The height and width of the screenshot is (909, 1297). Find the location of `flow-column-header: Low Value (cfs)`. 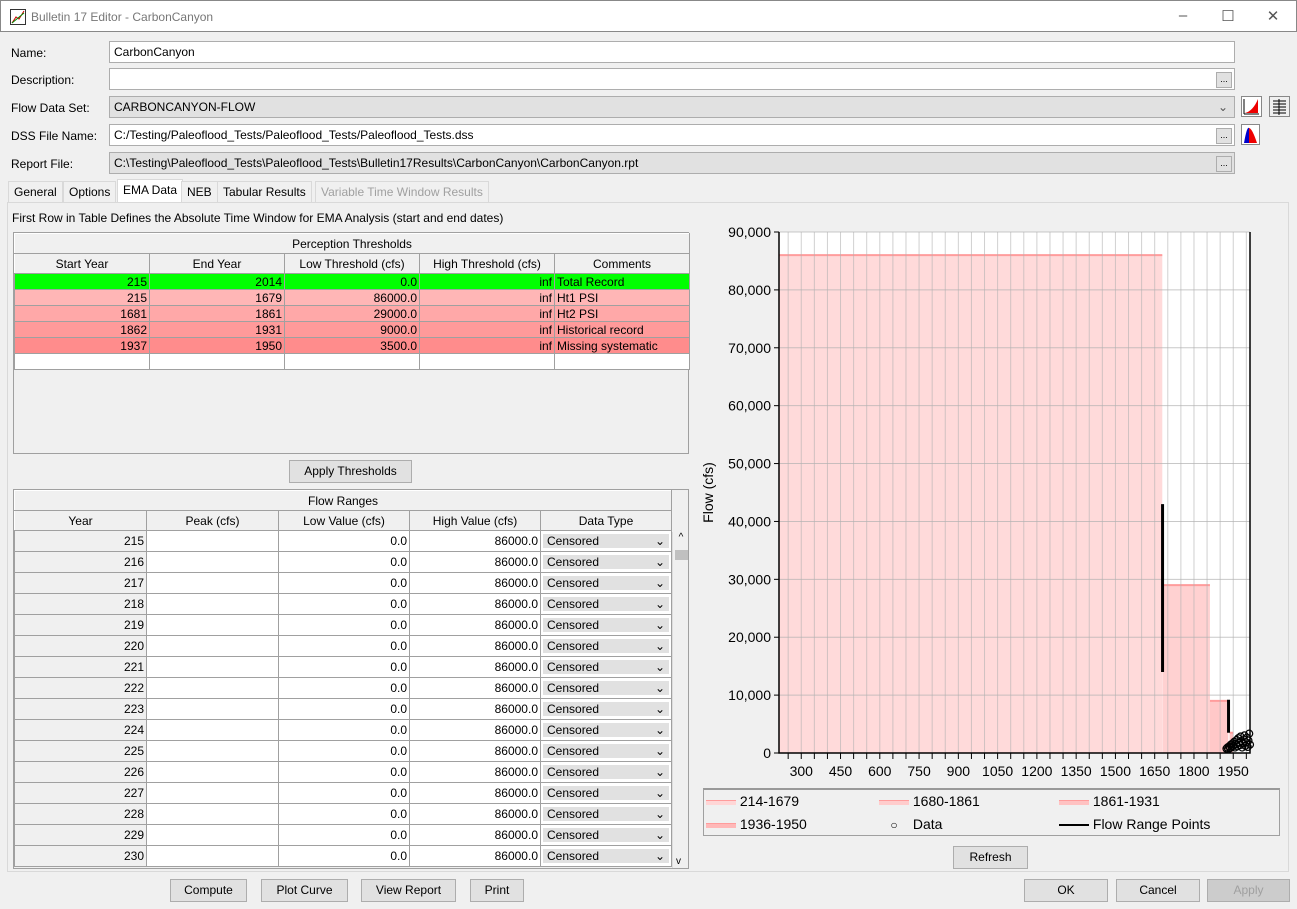

flow-column-header: Low Value (cfs) is located at coordinates (344, 520).